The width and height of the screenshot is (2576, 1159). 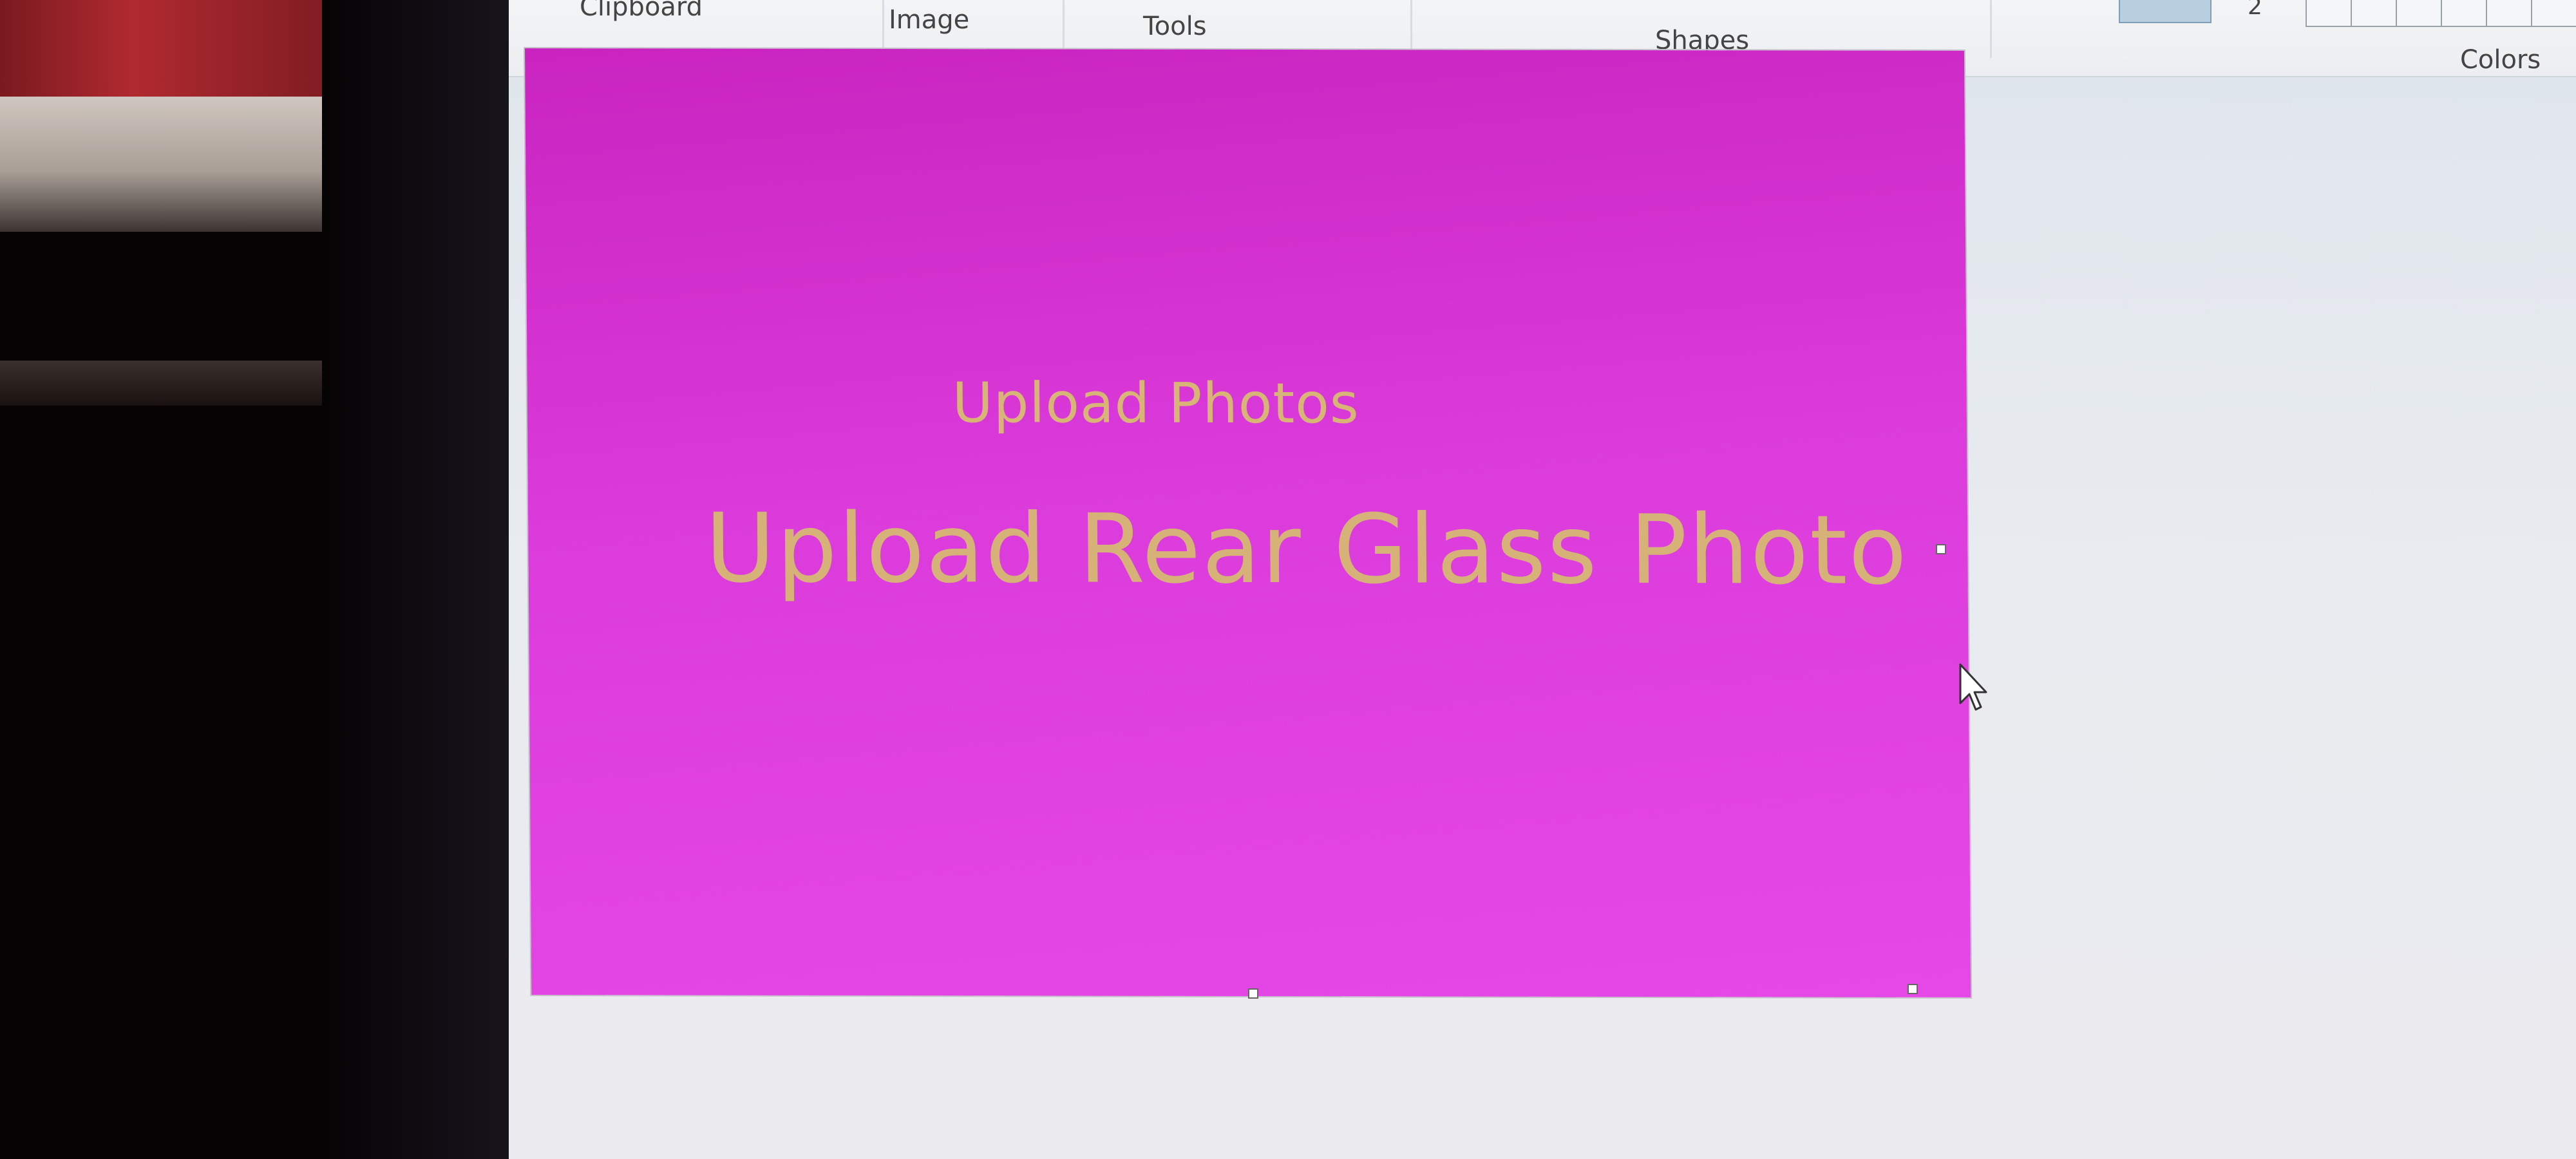 I want to click on canvas-title-text: Upload Rear Glass Photo, so click(x=1307, y=549).